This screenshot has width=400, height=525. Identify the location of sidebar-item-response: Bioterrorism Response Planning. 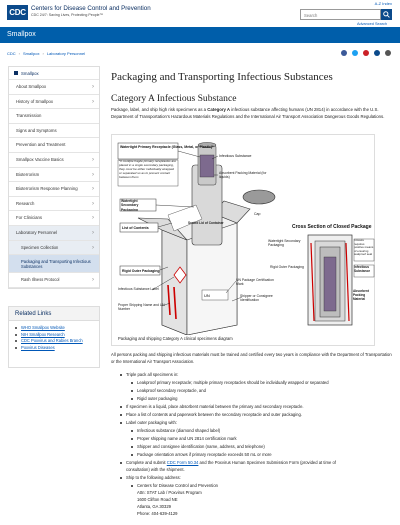
(54, 189).